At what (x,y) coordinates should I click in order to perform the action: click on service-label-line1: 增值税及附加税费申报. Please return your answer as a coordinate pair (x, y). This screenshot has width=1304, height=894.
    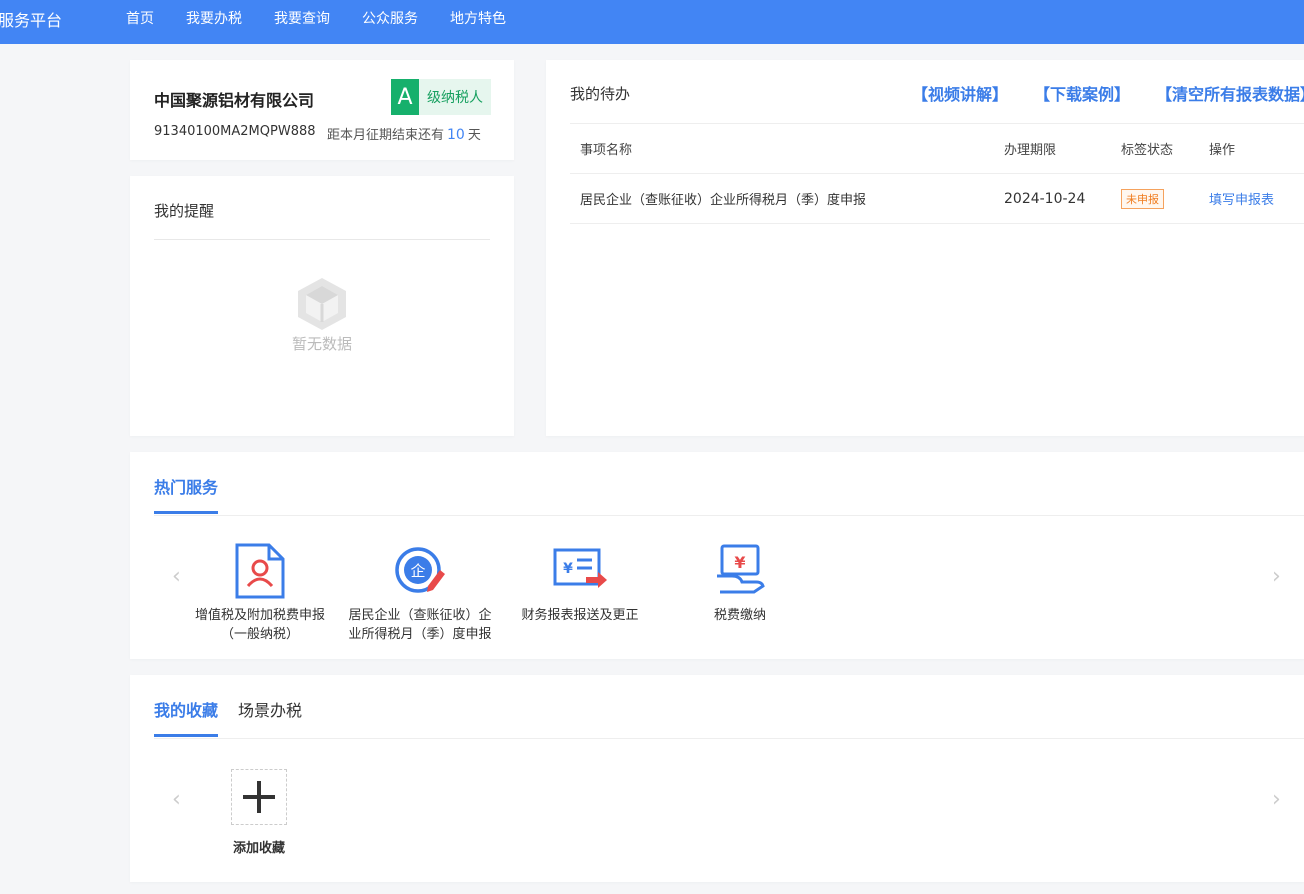
    Looking at the image, I should click on (259, 615).